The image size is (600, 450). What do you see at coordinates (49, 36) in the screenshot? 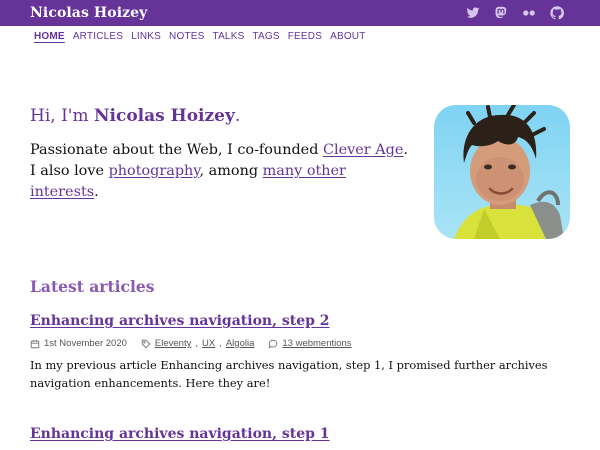
I see `nav-item-home: HOME` at bounding box center [49, 36].